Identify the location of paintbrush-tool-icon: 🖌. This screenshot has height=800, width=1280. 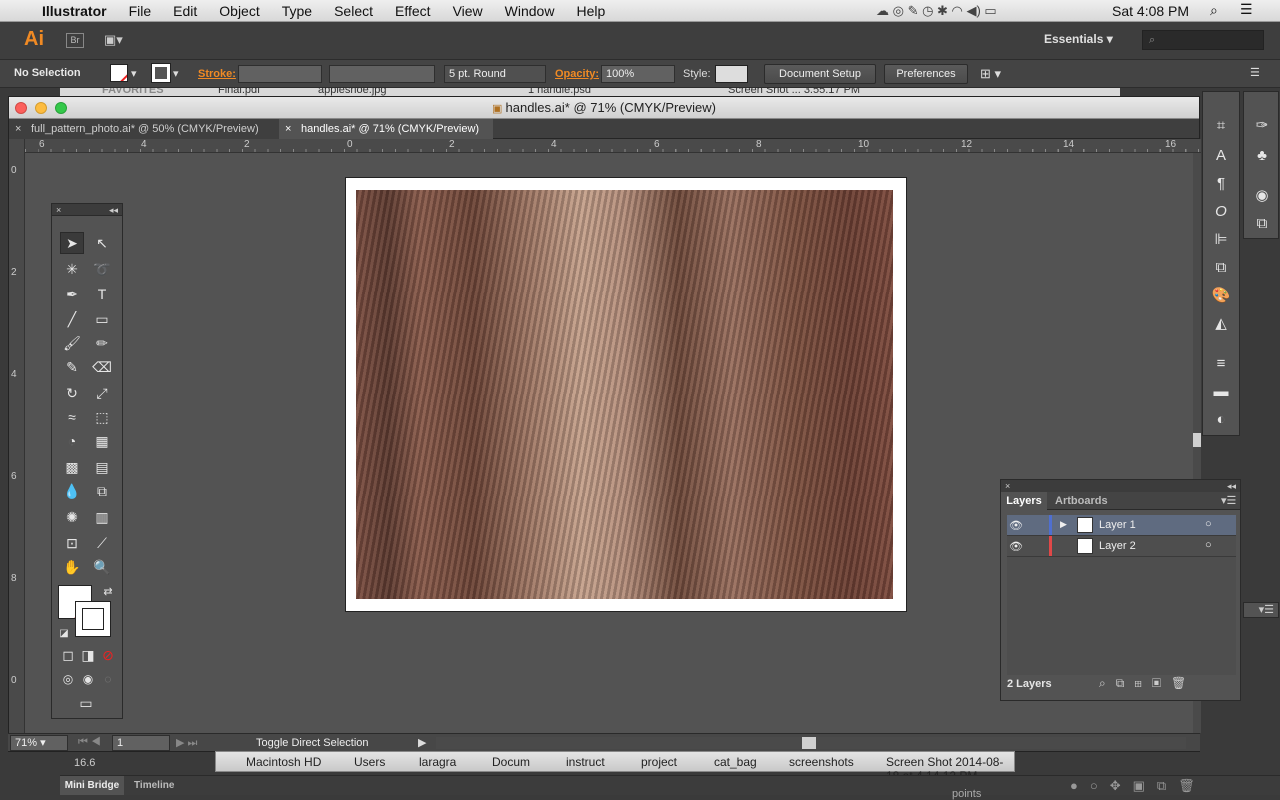
(72, 343).